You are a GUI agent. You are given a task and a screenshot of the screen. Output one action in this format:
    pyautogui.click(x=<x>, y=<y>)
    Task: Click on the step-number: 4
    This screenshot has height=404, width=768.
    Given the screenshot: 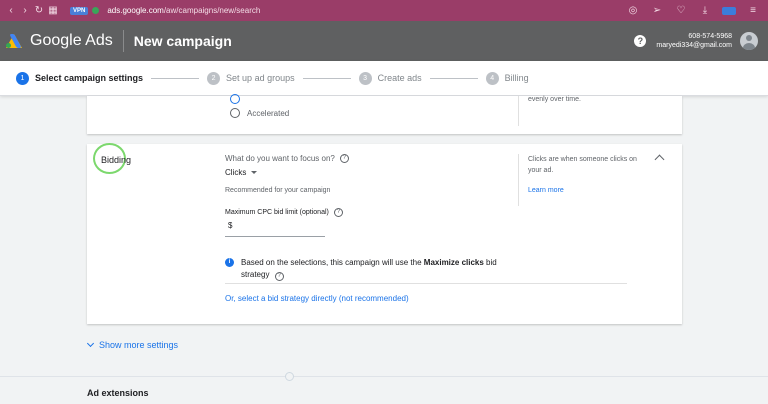 What is the action you would take?
    pyautogui.click(x=492, y=78)
    